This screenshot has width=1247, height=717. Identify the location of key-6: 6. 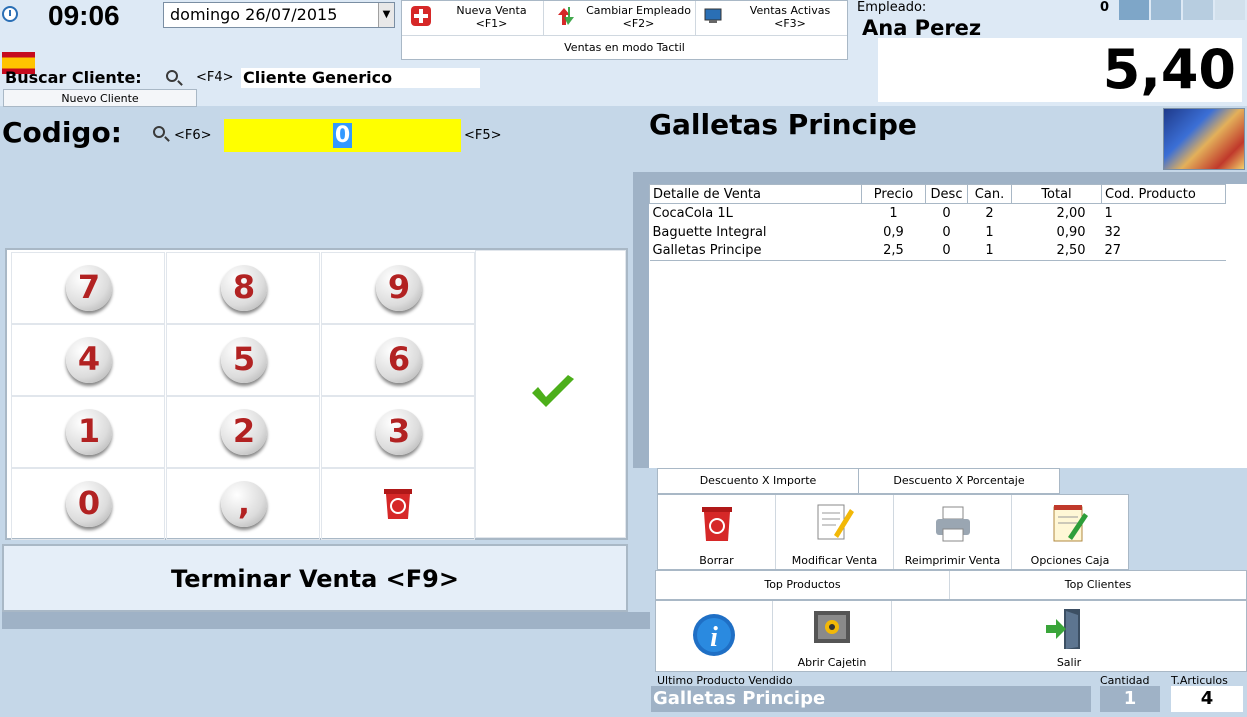
(398, 360).